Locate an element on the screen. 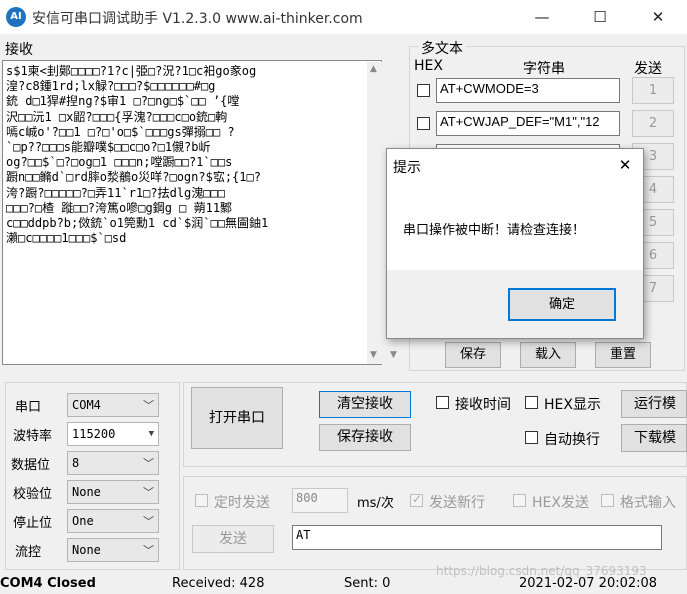 The height and width of the screenshot is (594, 687). send-button: 发送 is located at coordinates (233, 539).